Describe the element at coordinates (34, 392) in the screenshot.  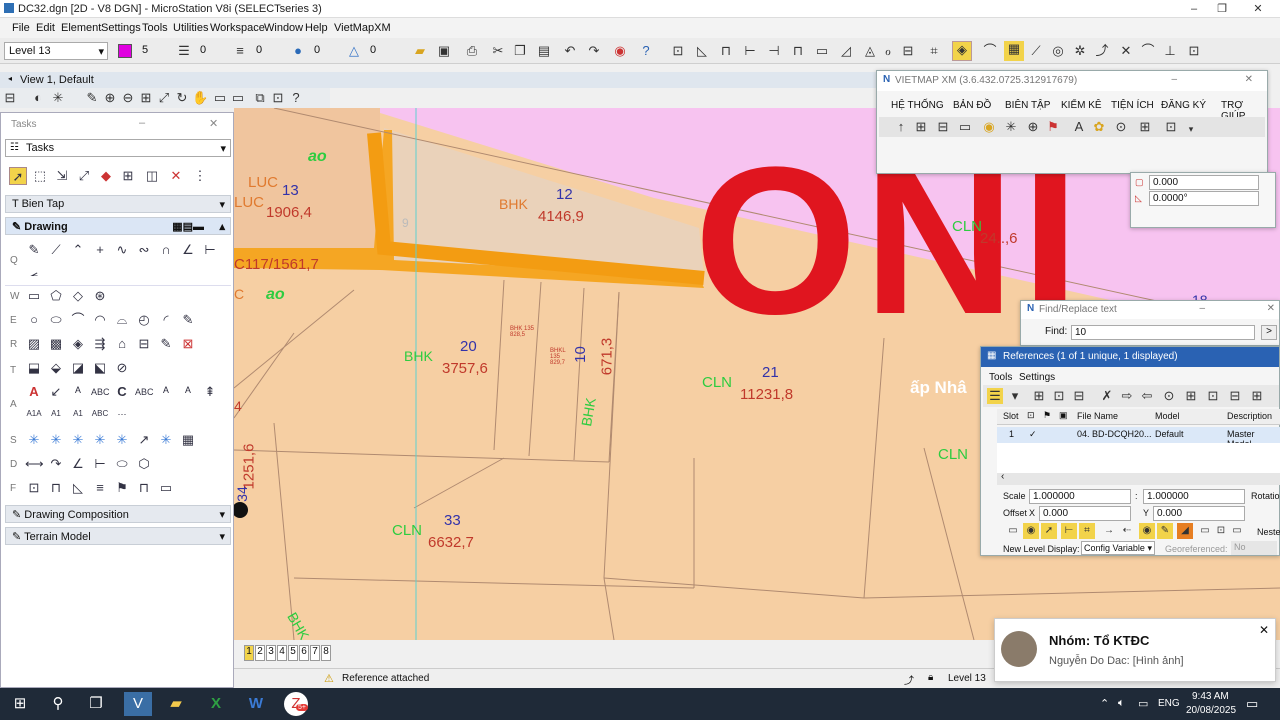
I see `place-text-icon: A` at that location.